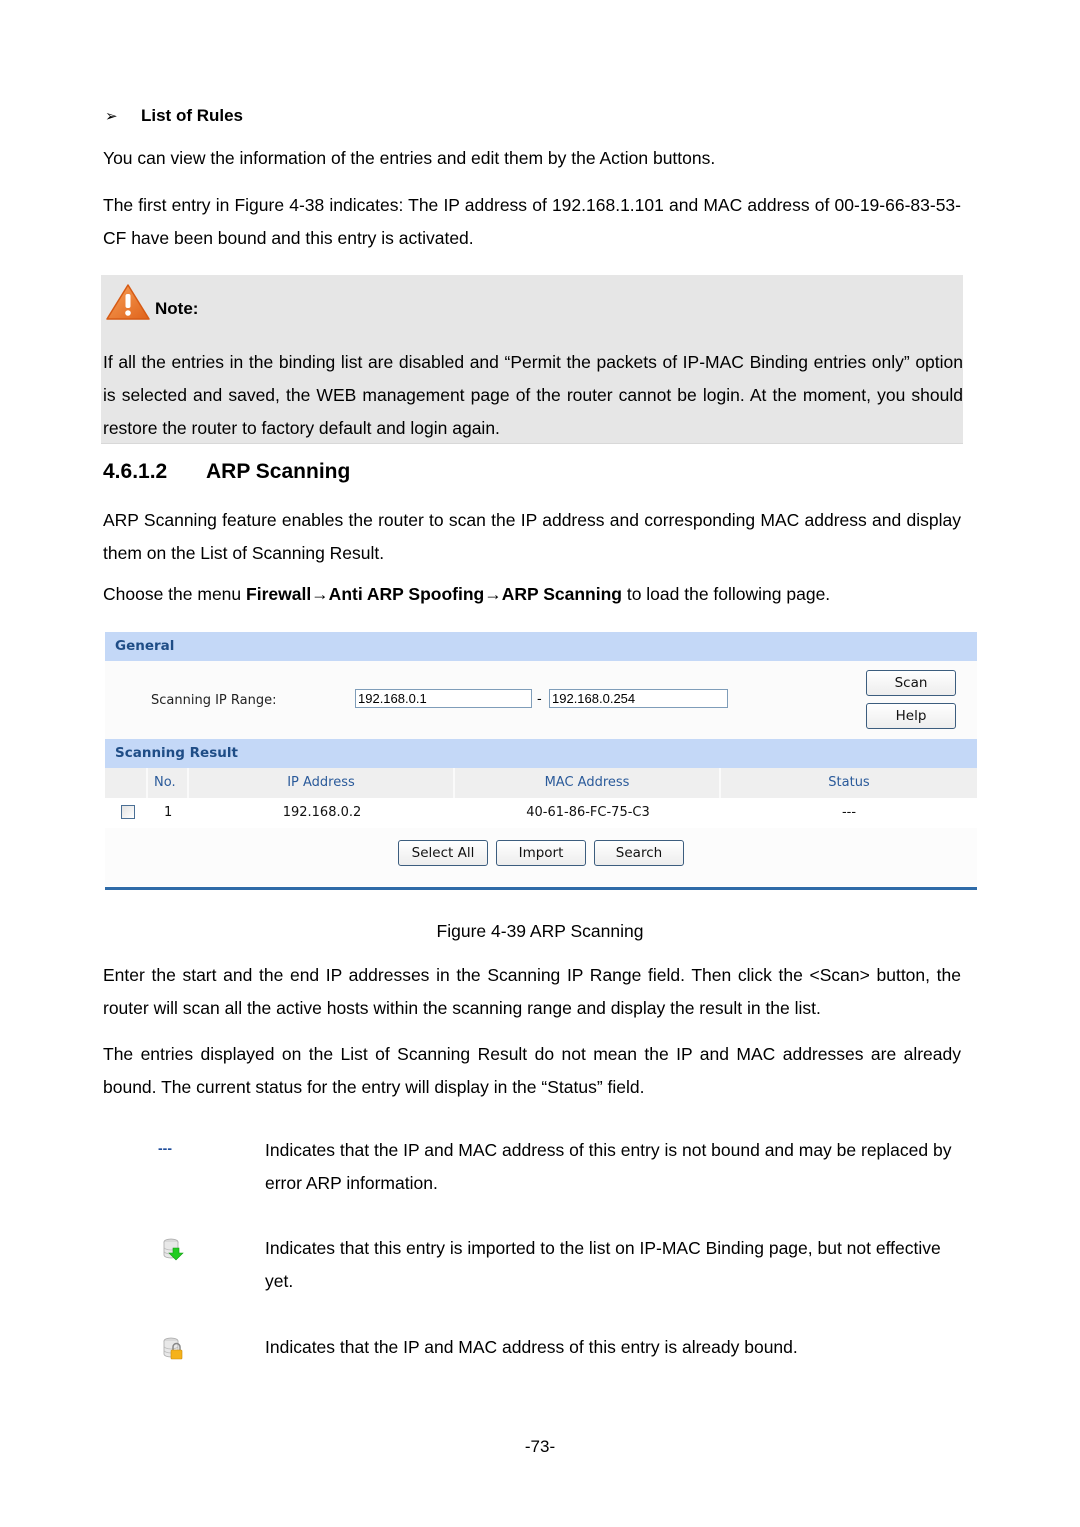  I want to click on column-header-no: No., so click(168, 783).